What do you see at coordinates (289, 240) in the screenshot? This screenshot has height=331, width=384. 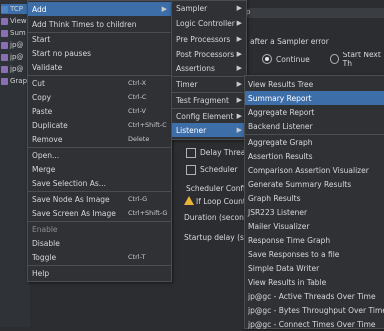 I see `menu-item-label: Response Time Graph` at bounding box center [289, 240].